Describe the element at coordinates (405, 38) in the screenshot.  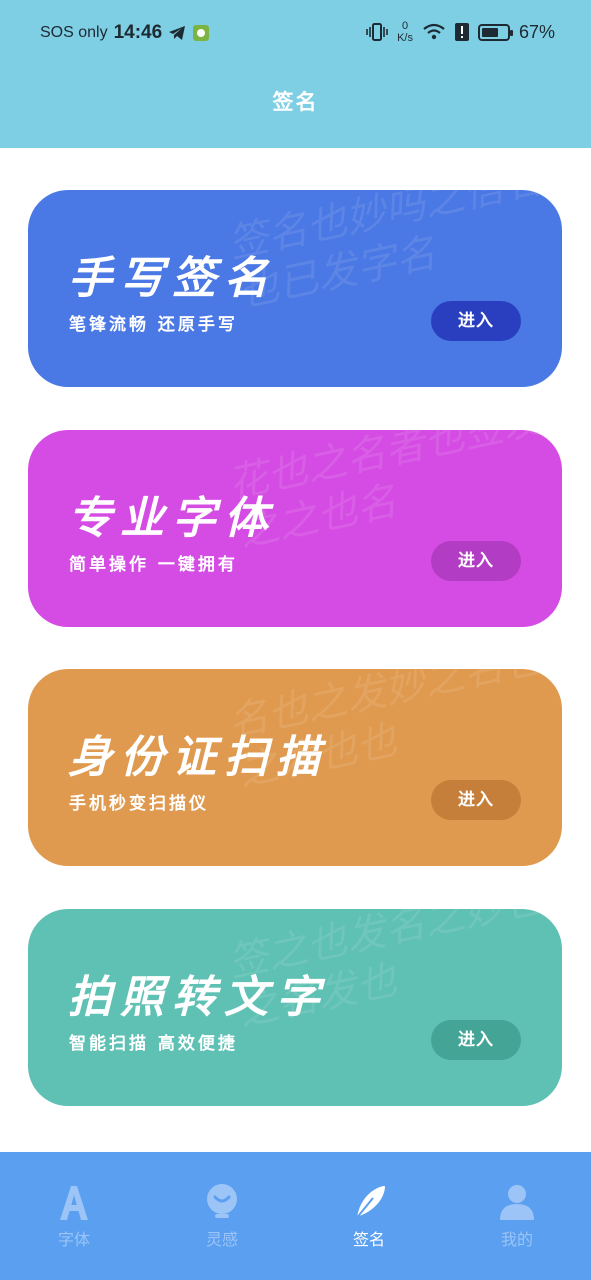
I see `speed-unit: K/s` at that location.